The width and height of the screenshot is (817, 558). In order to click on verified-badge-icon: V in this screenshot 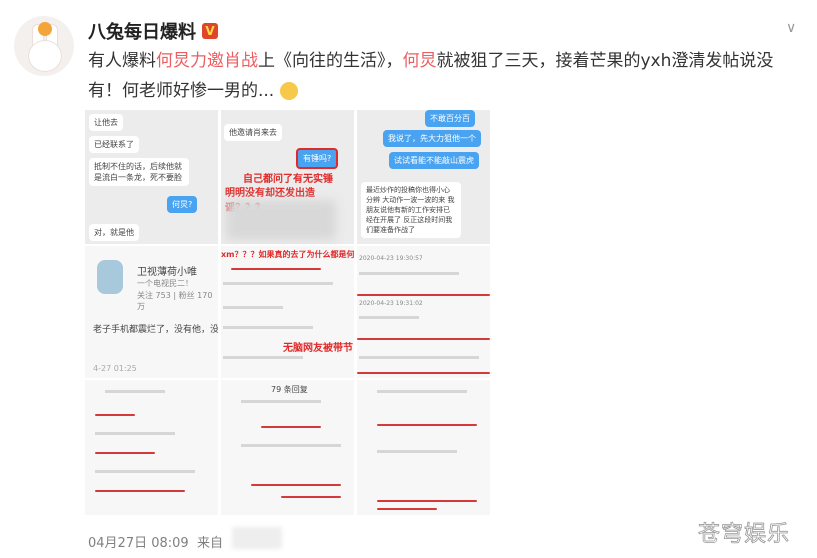, I will do `click(210, 31)`.